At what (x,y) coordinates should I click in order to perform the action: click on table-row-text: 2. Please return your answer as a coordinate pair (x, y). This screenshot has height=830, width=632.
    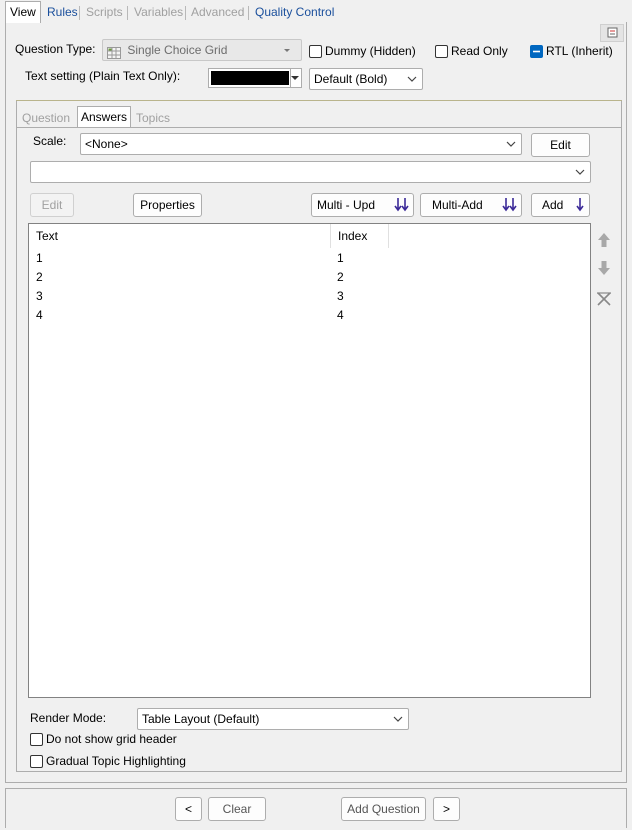
    Looking at the image, I should click on (39, 277).